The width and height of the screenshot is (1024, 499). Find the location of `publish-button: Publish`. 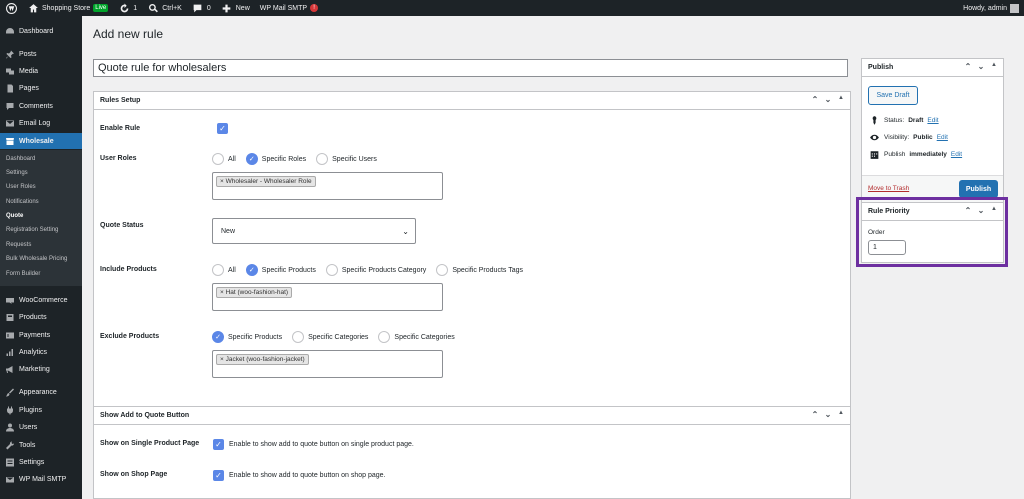

publish-button: Publish is located at coordinates (978, 189).